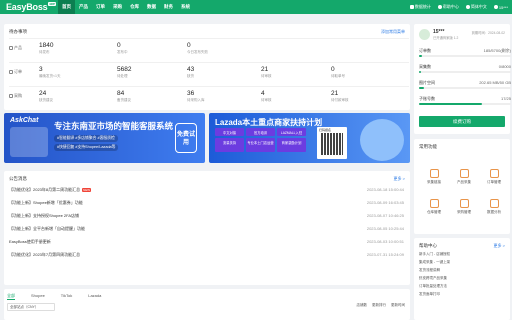  Describe the element at coordinates (122, 48) in the screenshot. I see `todo-metric: 0 发布中` at that location.